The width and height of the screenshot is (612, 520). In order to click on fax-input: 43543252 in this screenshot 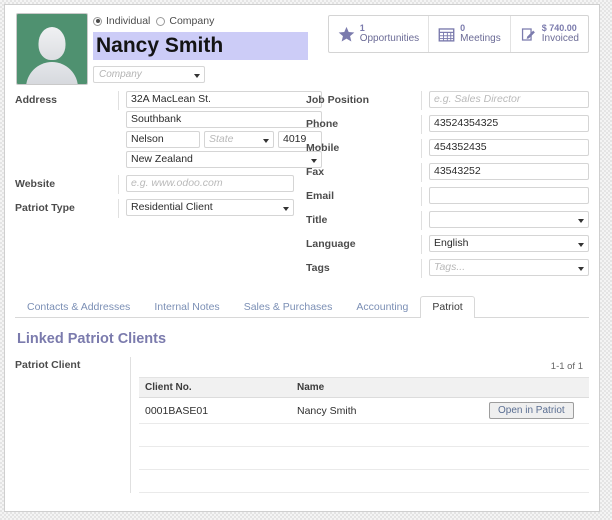, I will do `click(509, 171)`.